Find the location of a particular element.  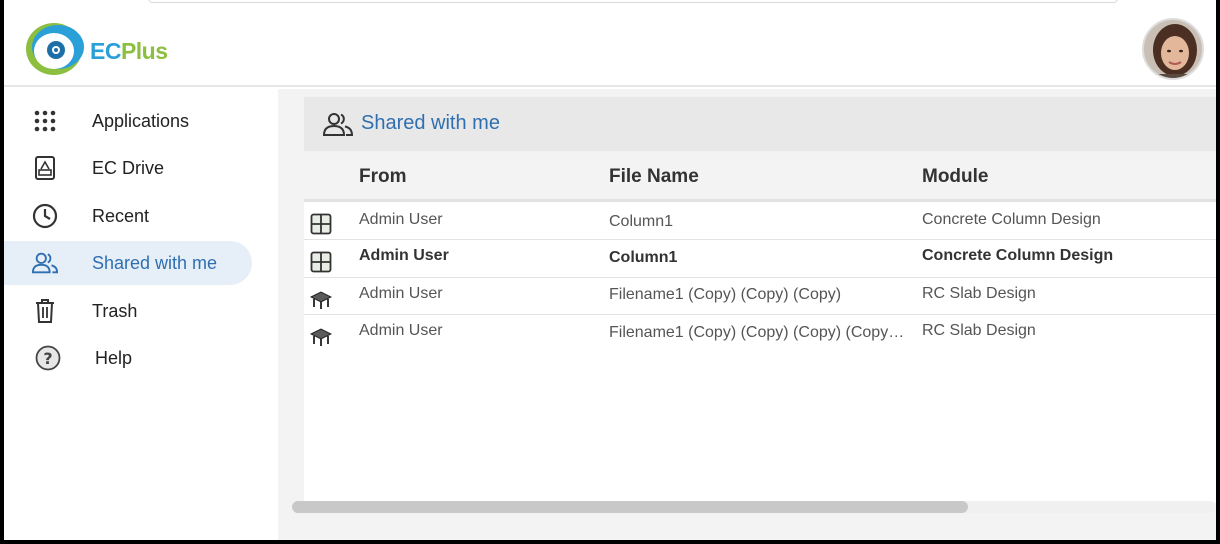

sidebar-item-applications: Applications is located at coordinates (128, 121).